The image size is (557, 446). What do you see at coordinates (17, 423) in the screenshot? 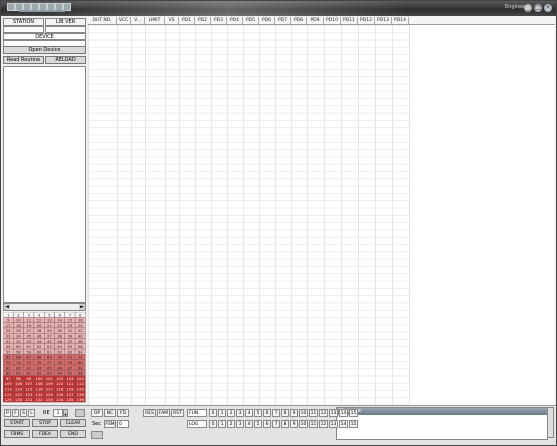
I see `start-button: START` at bounding box center [17, 423].